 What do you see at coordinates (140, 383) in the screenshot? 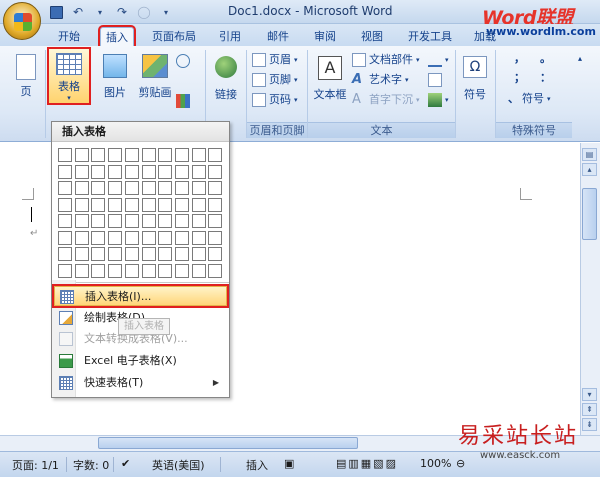
I see `quick-table-item: 快速表格(T) ▶` at bounding box center [140, 383].